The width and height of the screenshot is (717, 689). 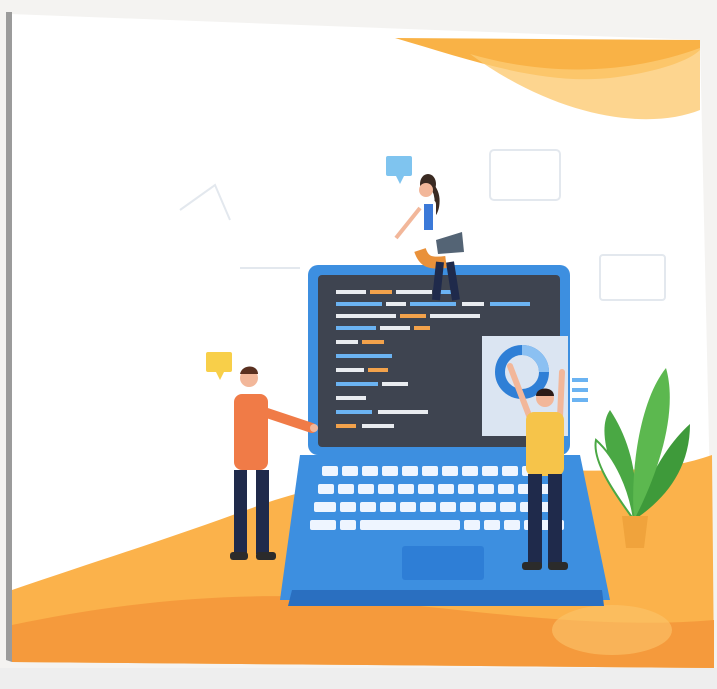 What do you see at coordinates (358, 678) in the screenshot?
I see `bottom-strip` at bounding box center [358, 678].